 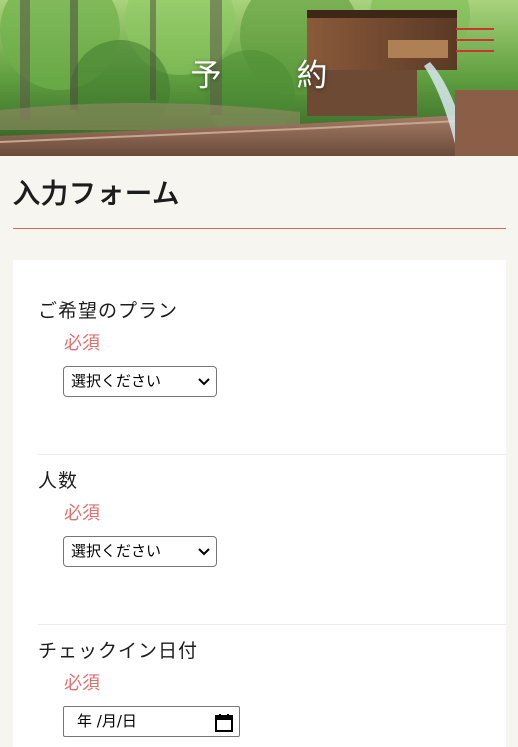 What do you see at coordinates (259, 228) in the screenshot?
I see `heading-divider` at bounding box center [259, 228].